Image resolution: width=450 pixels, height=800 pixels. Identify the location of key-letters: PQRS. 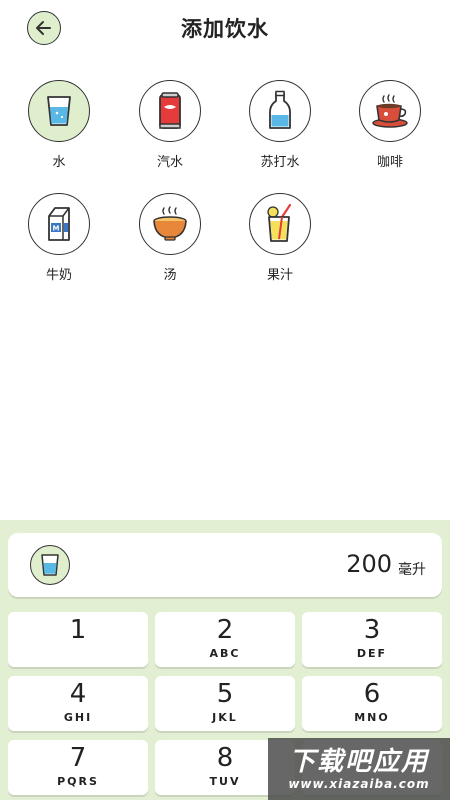
(78, 781).